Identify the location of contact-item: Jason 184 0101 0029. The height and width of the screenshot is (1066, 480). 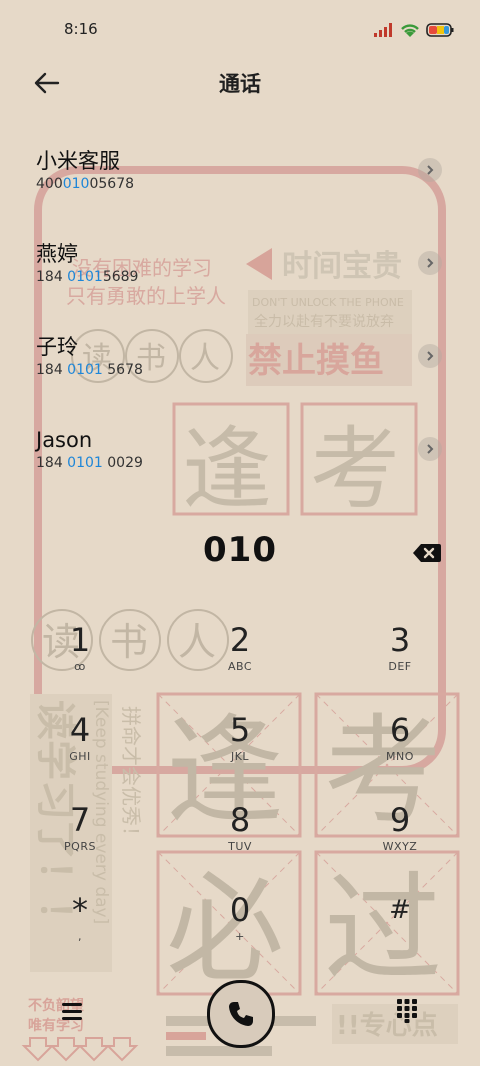
(241, 462).